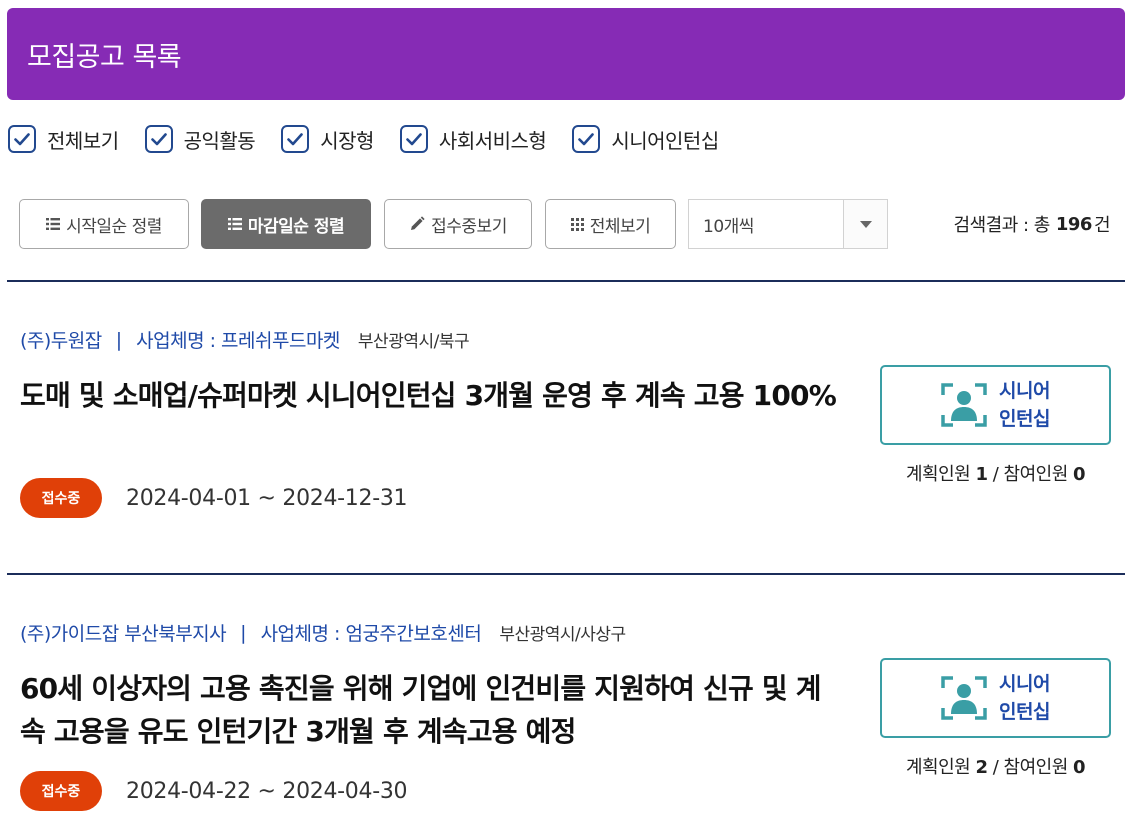  I want to click on sort-by-deadline-button: 마감일순 정렬, so click(286, 224).